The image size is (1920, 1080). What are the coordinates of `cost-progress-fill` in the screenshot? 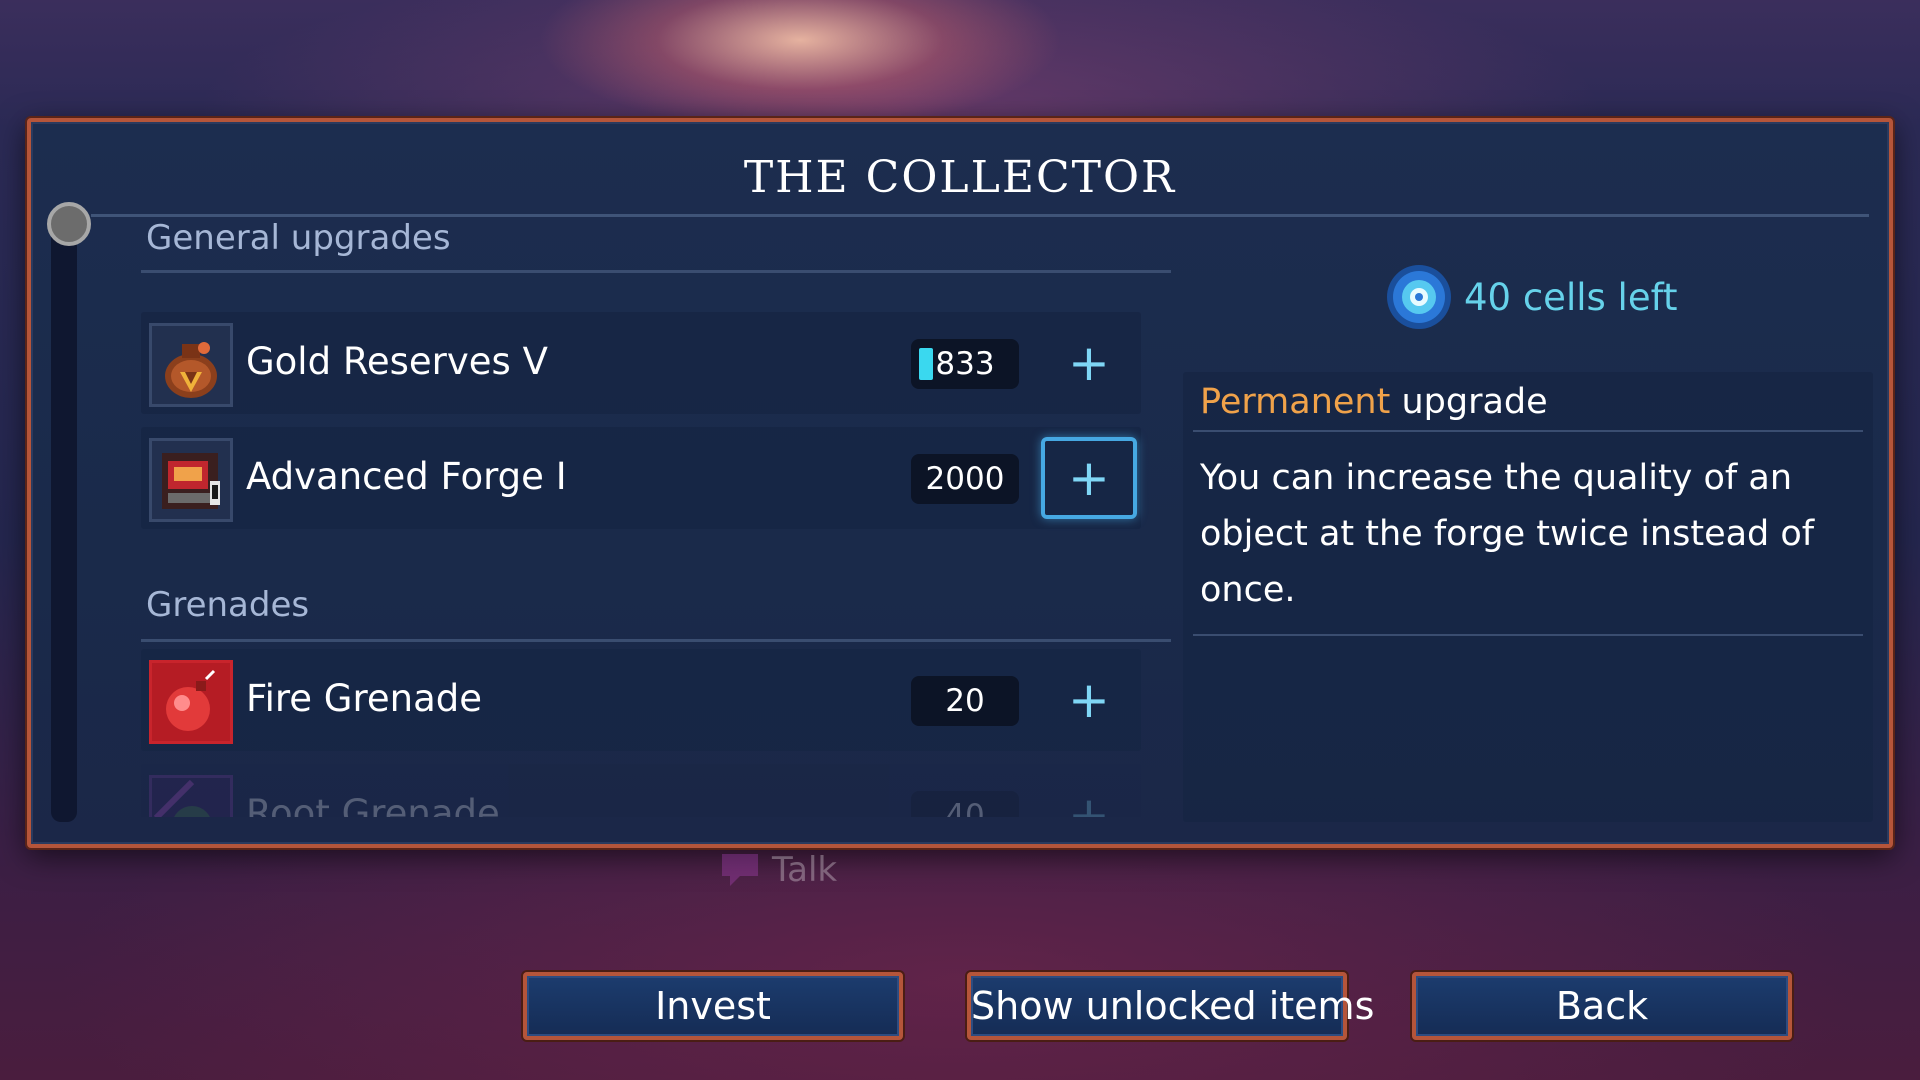 It's located at (926, 364).